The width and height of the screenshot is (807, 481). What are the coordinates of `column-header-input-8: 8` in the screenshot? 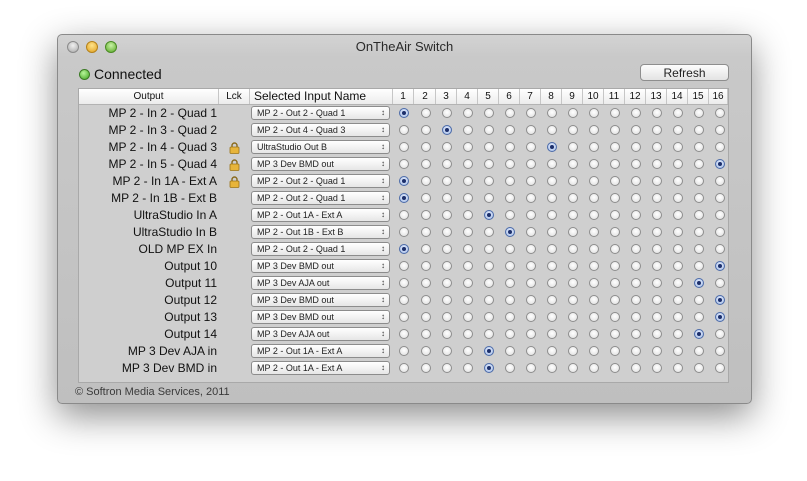 It's located at (551, 96).